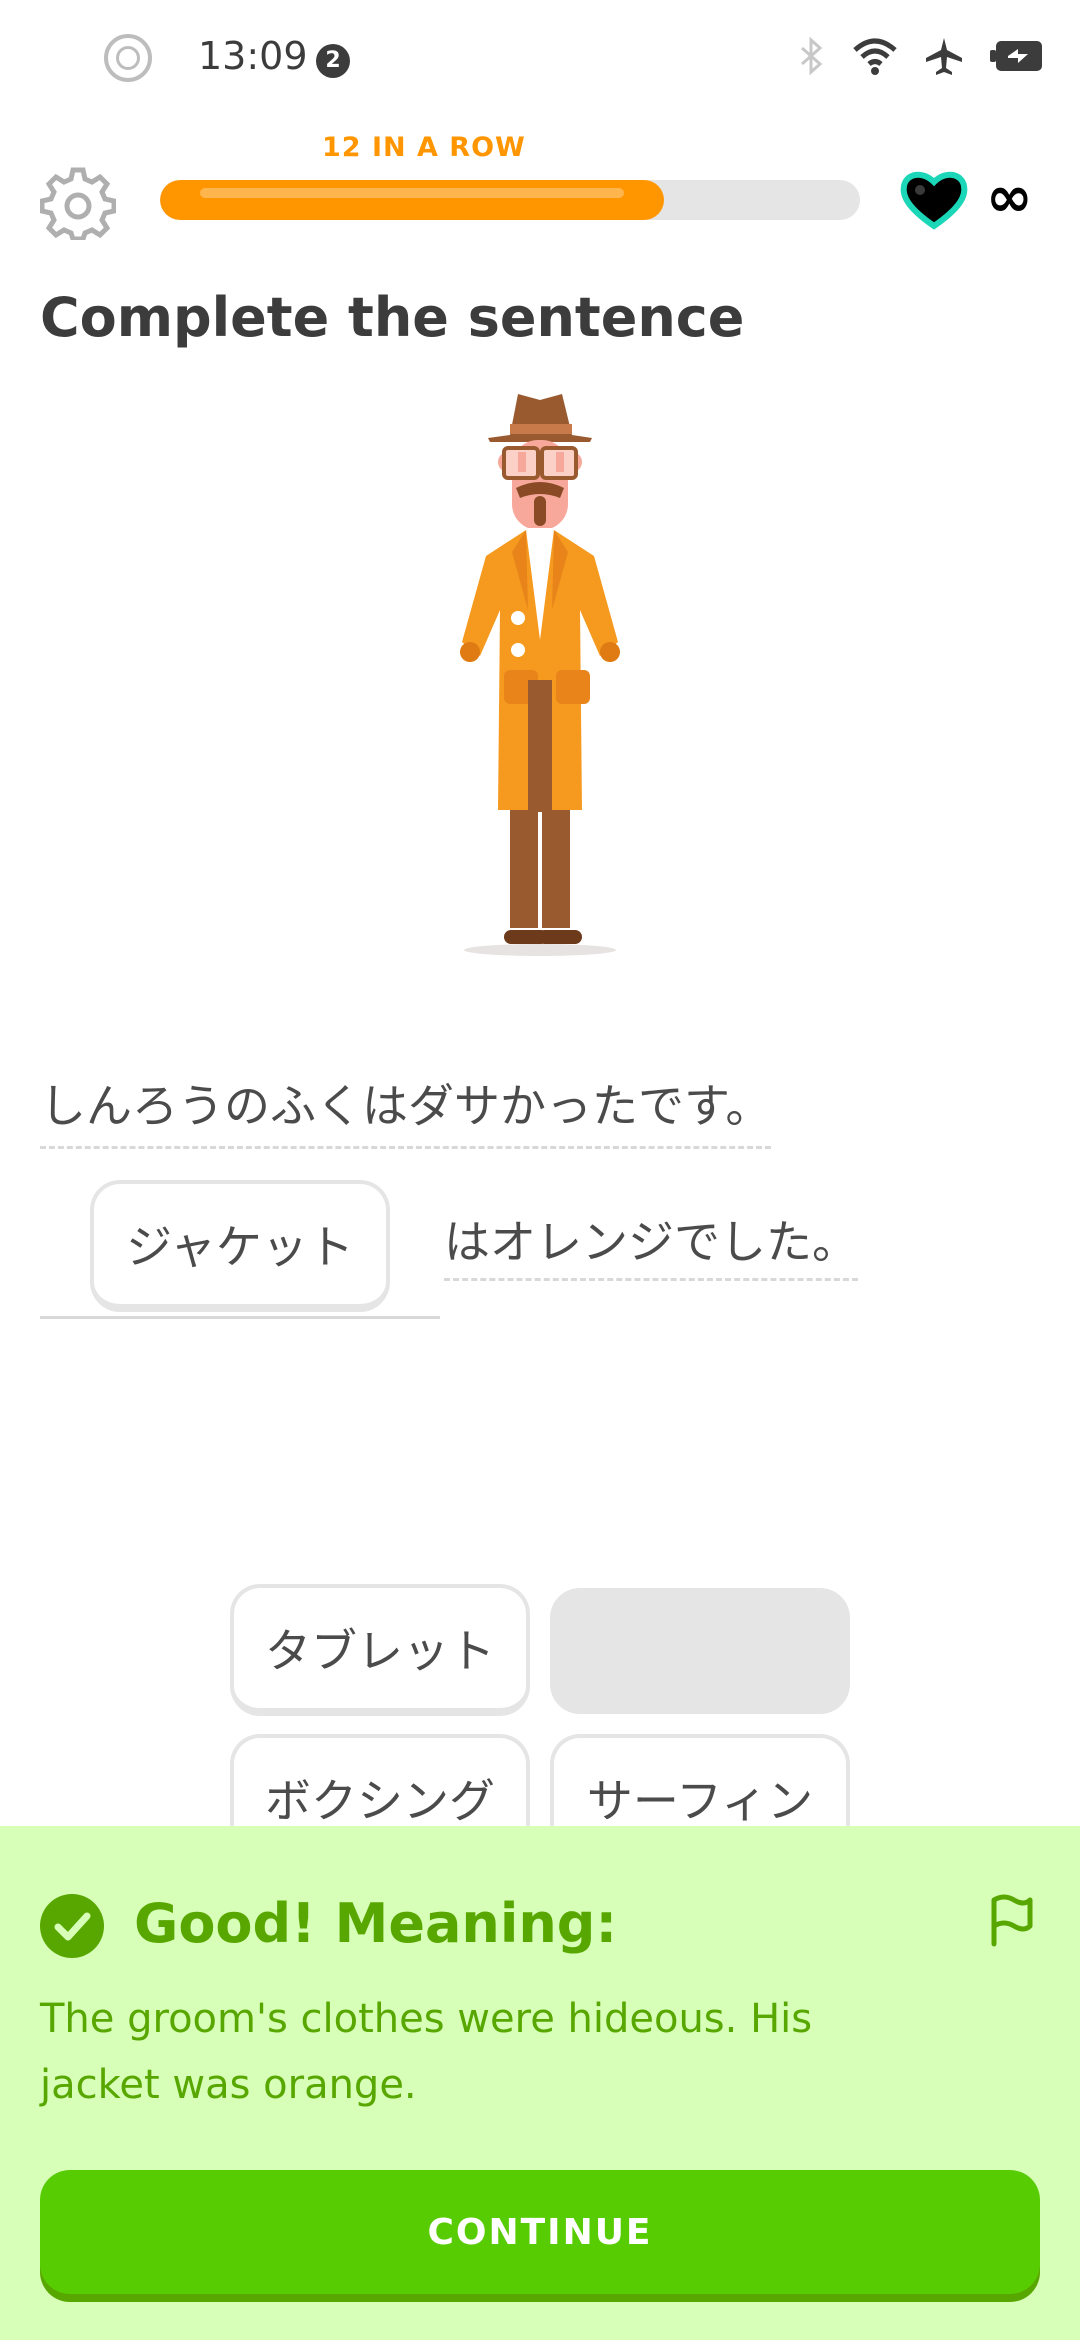  What do you see at coordinates (540, 2232) in the screenshot?
I see `continue-button: CONTINUE` at bounding box center [540, 2232].